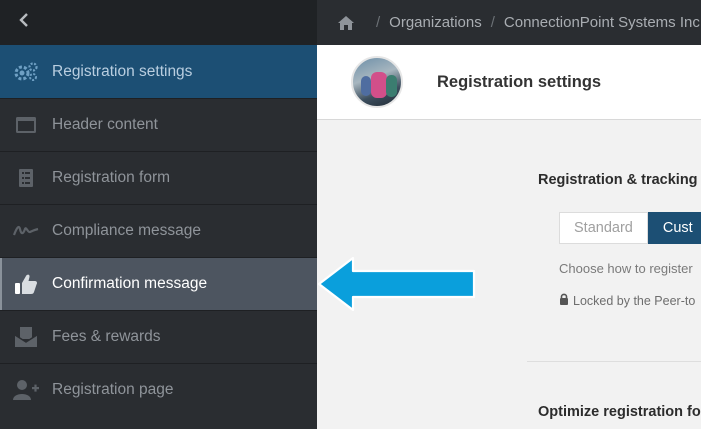 This screenshot has width=701, height=429. What do you see at coordinates (26, 337) in the screenshot?
I see `envelope-money-icon` at bounding box center [26, 337].